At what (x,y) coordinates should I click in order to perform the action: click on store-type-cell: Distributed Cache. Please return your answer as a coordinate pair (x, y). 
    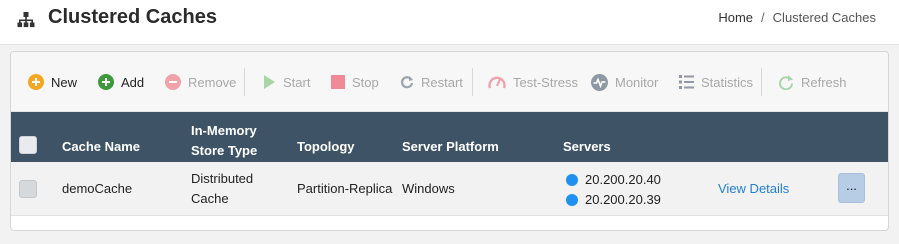
    Looking at the image, I should click on (222, 189).